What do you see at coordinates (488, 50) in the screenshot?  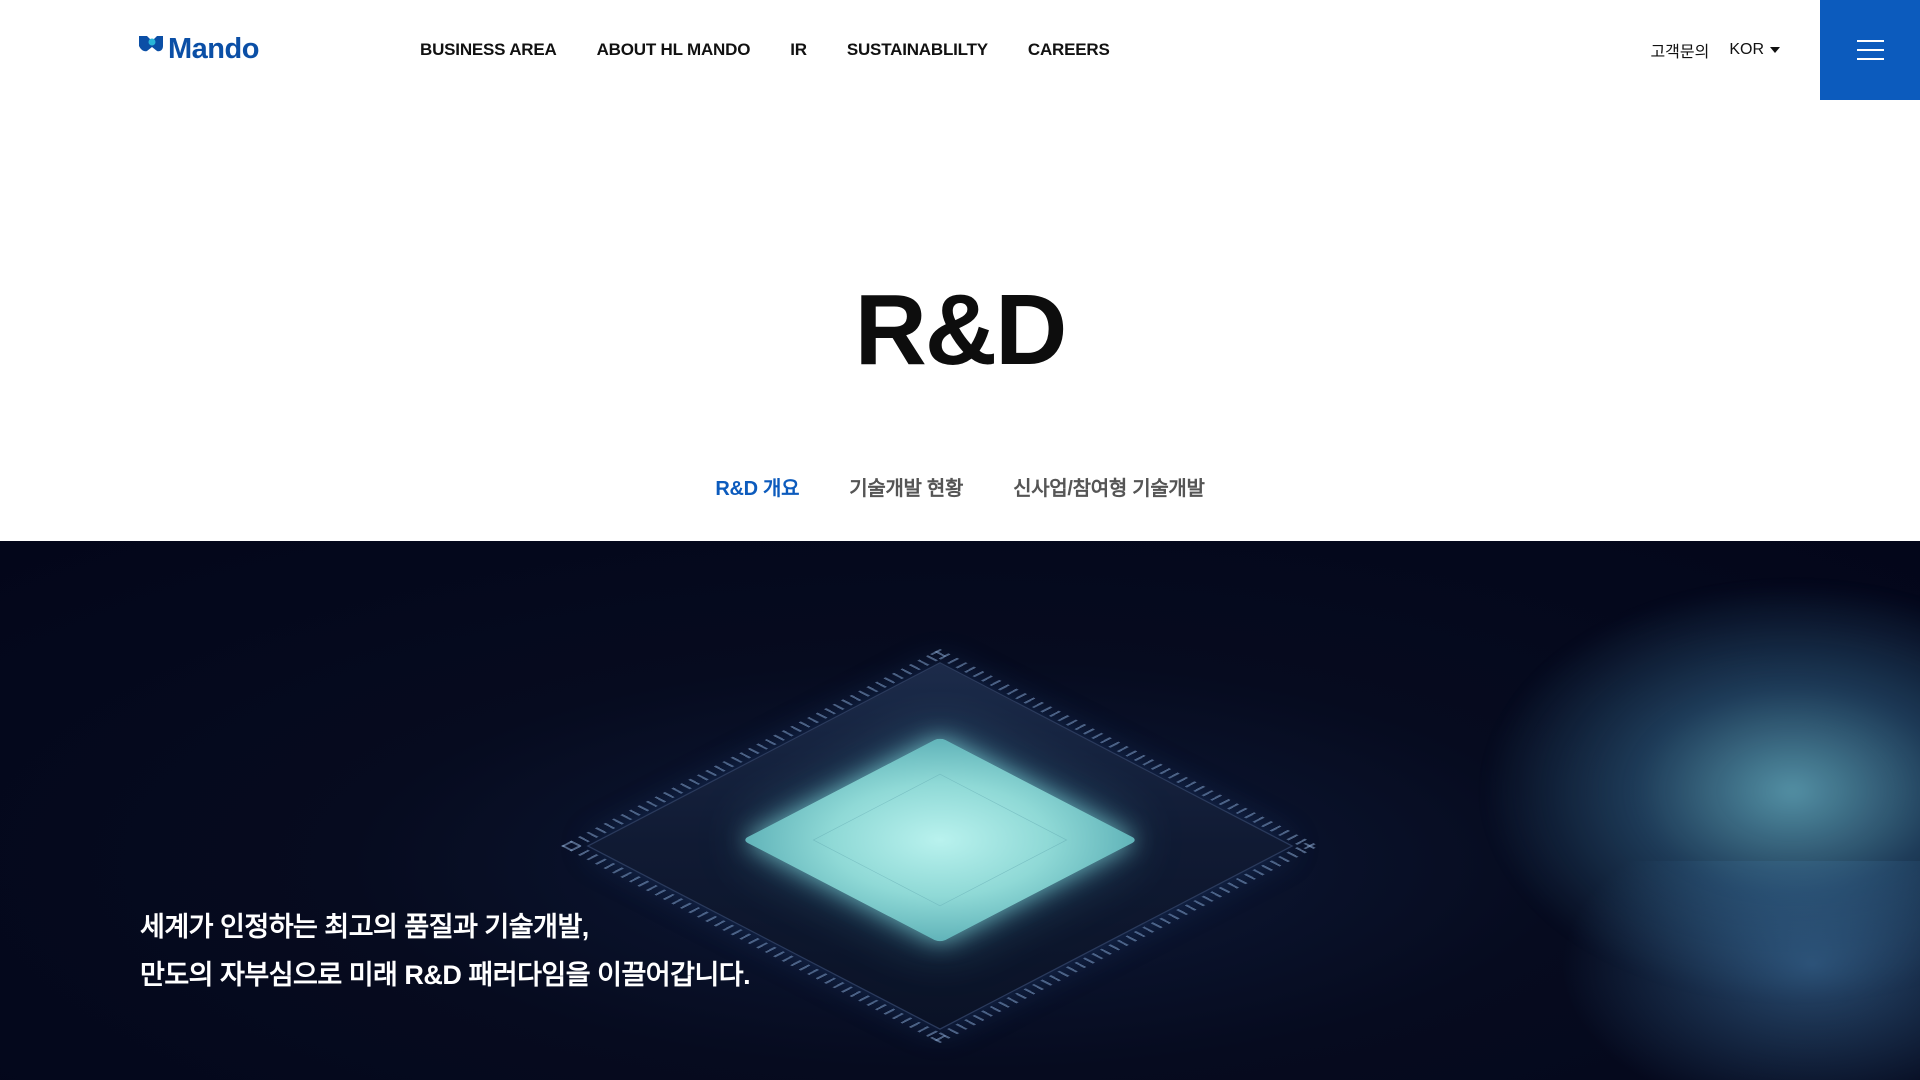 I see `nav-business-area: BUSINESS AREA` at bounding box center [488, 50].